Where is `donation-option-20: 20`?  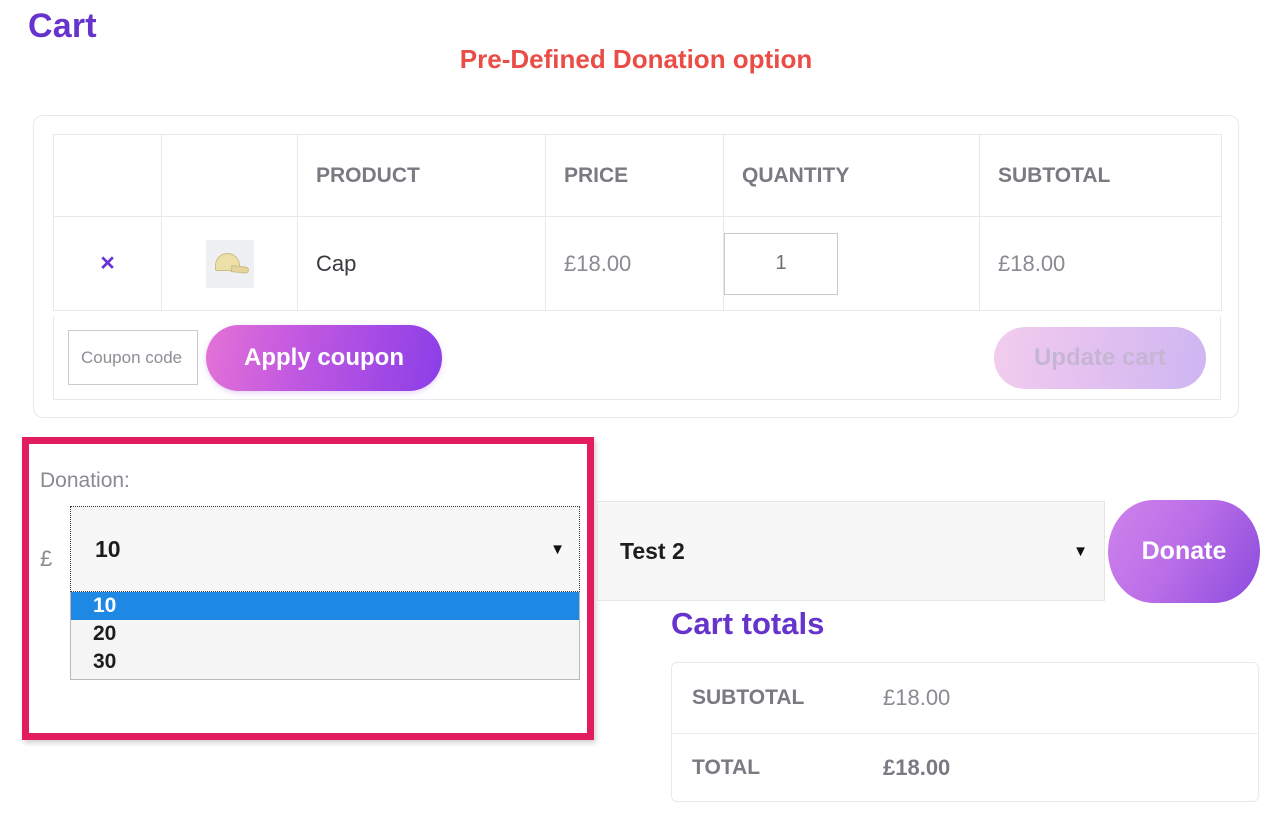 donation-option-20: 20 is located at coordinates (325, 634).